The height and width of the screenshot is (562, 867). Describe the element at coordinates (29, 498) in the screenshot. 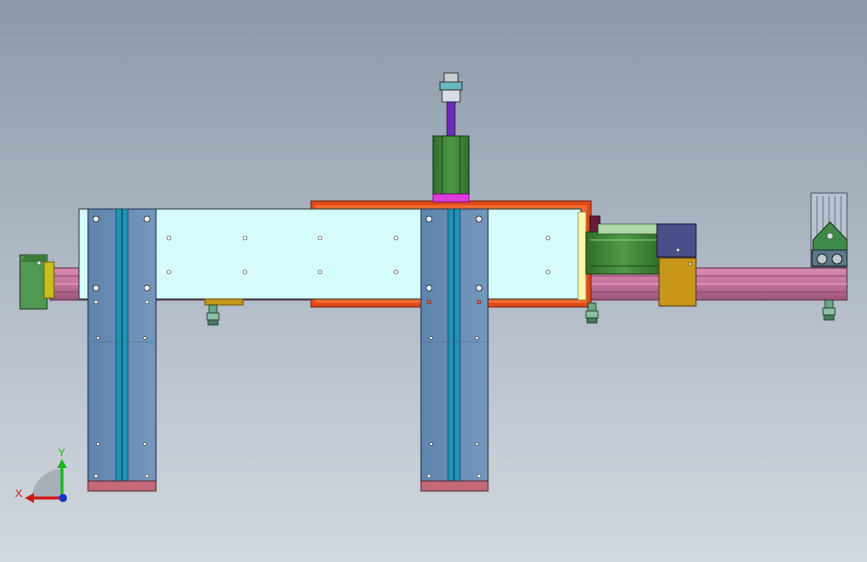

I see `x-axis-arrowhead` at that location.